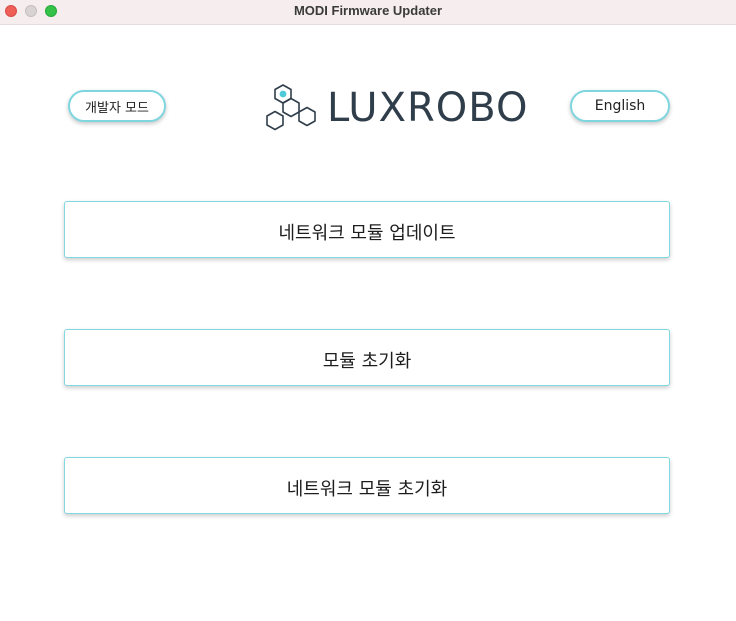 The width and height of the screenshot is (736, 621). I want to click on window-title: MODI Firmware Updater, so click(368, 10).